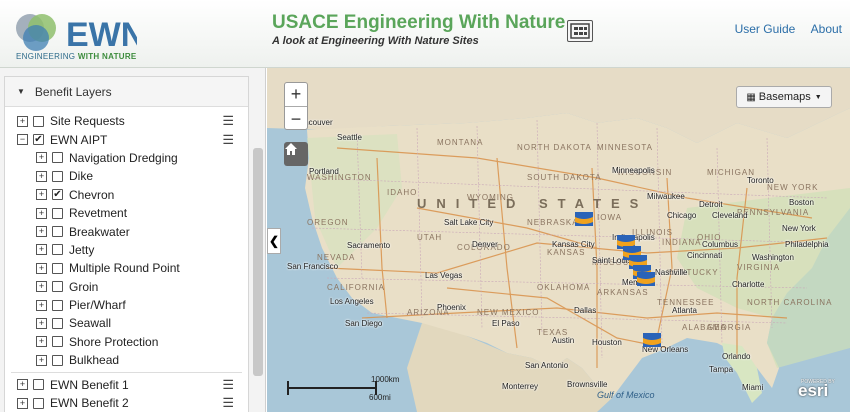 Image resolution: width=850 pixels, height=412 pixels. I want to click on layer-row-site-requests: + Site Requests ☰, so click(126, 121).